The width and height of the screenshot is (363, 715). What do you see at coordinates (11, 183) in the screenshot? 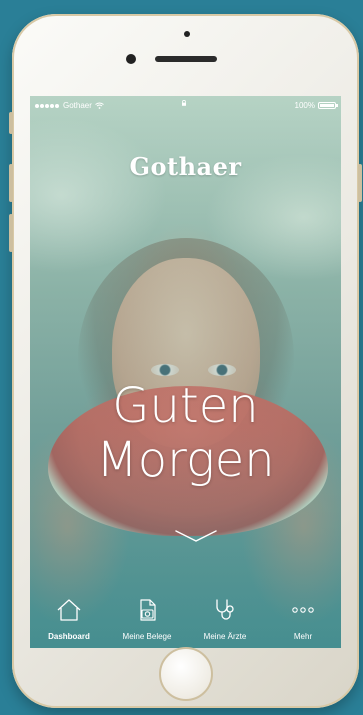
I see `side-button-volume-up` at bounding box center [11, 183].